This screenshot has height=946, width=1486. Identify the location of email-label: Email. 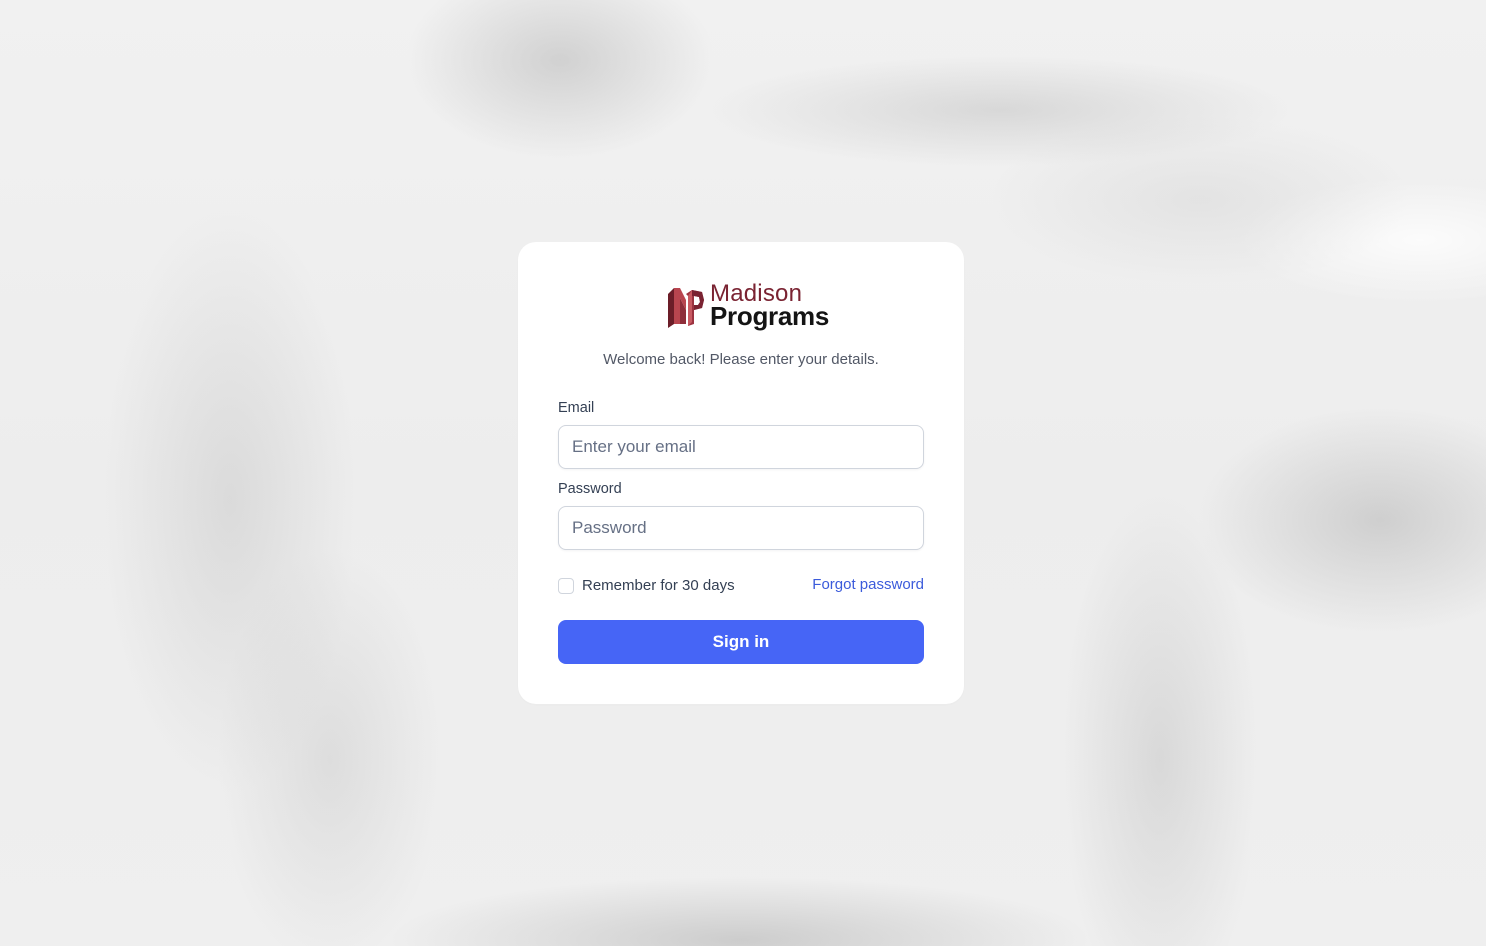
(576, 408).